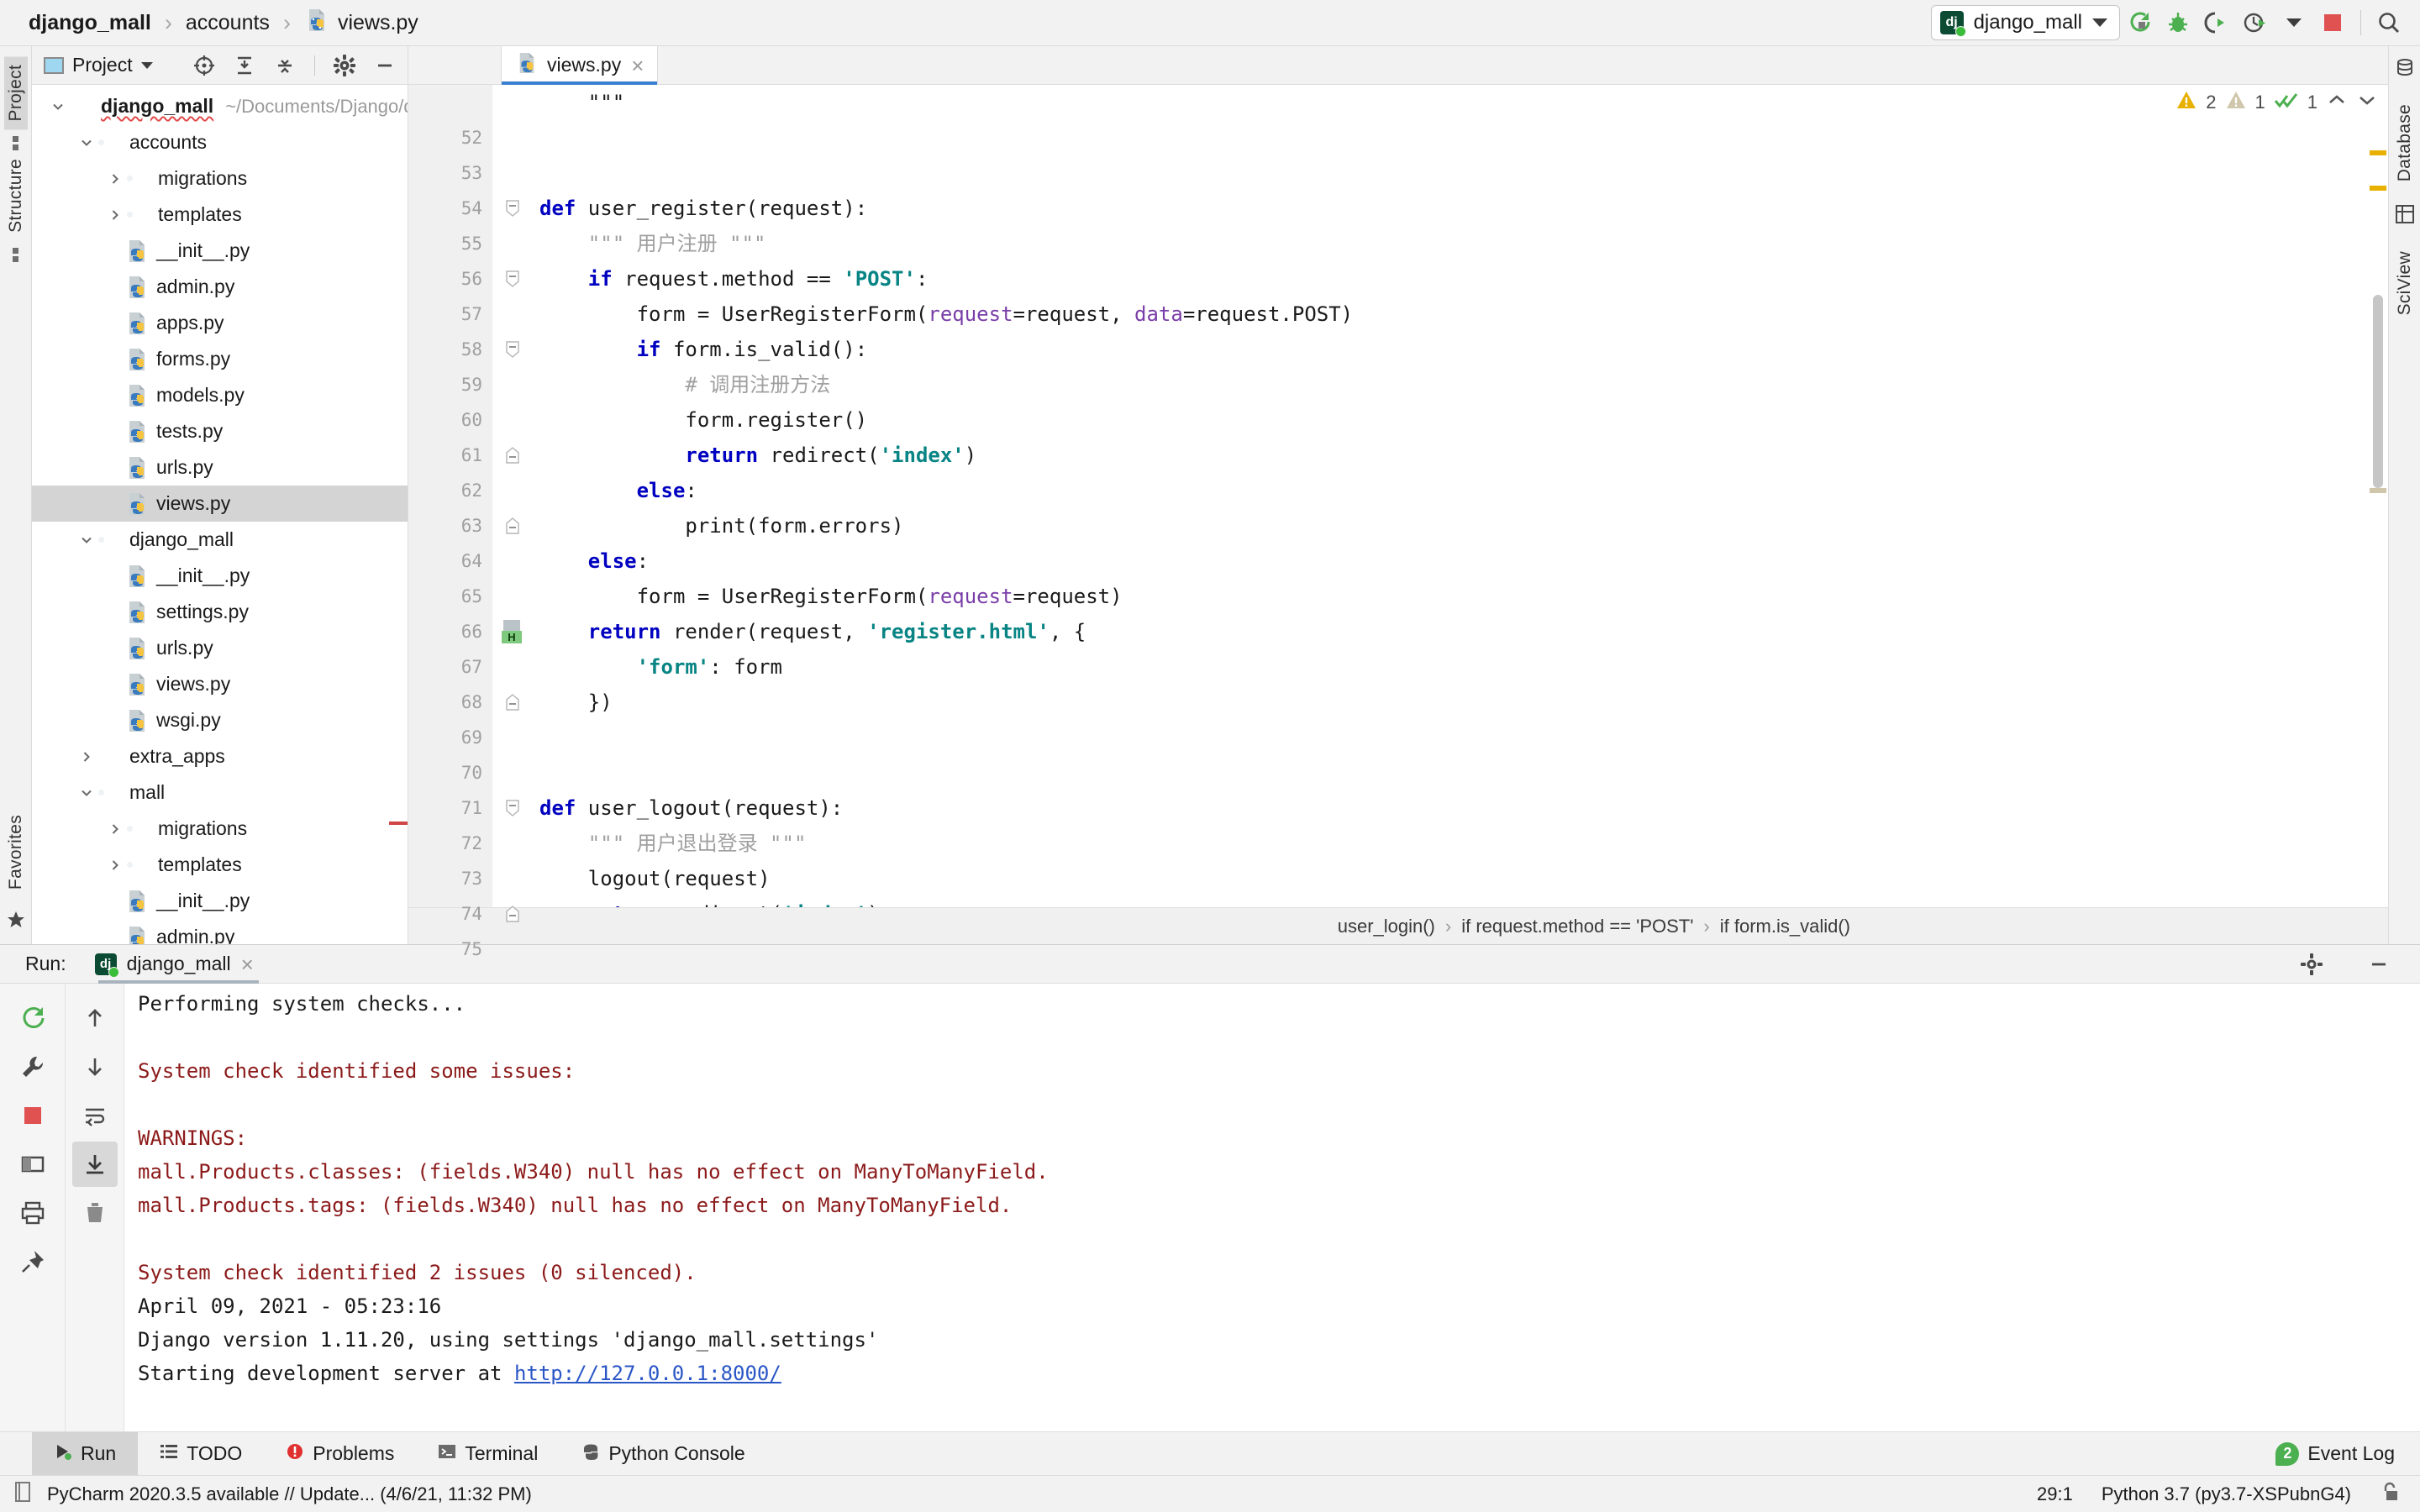 The image size is (2420, 1512). Describe the element at coordinates (450, 137) in the screenshot. I see `line-number: 52` at that location.